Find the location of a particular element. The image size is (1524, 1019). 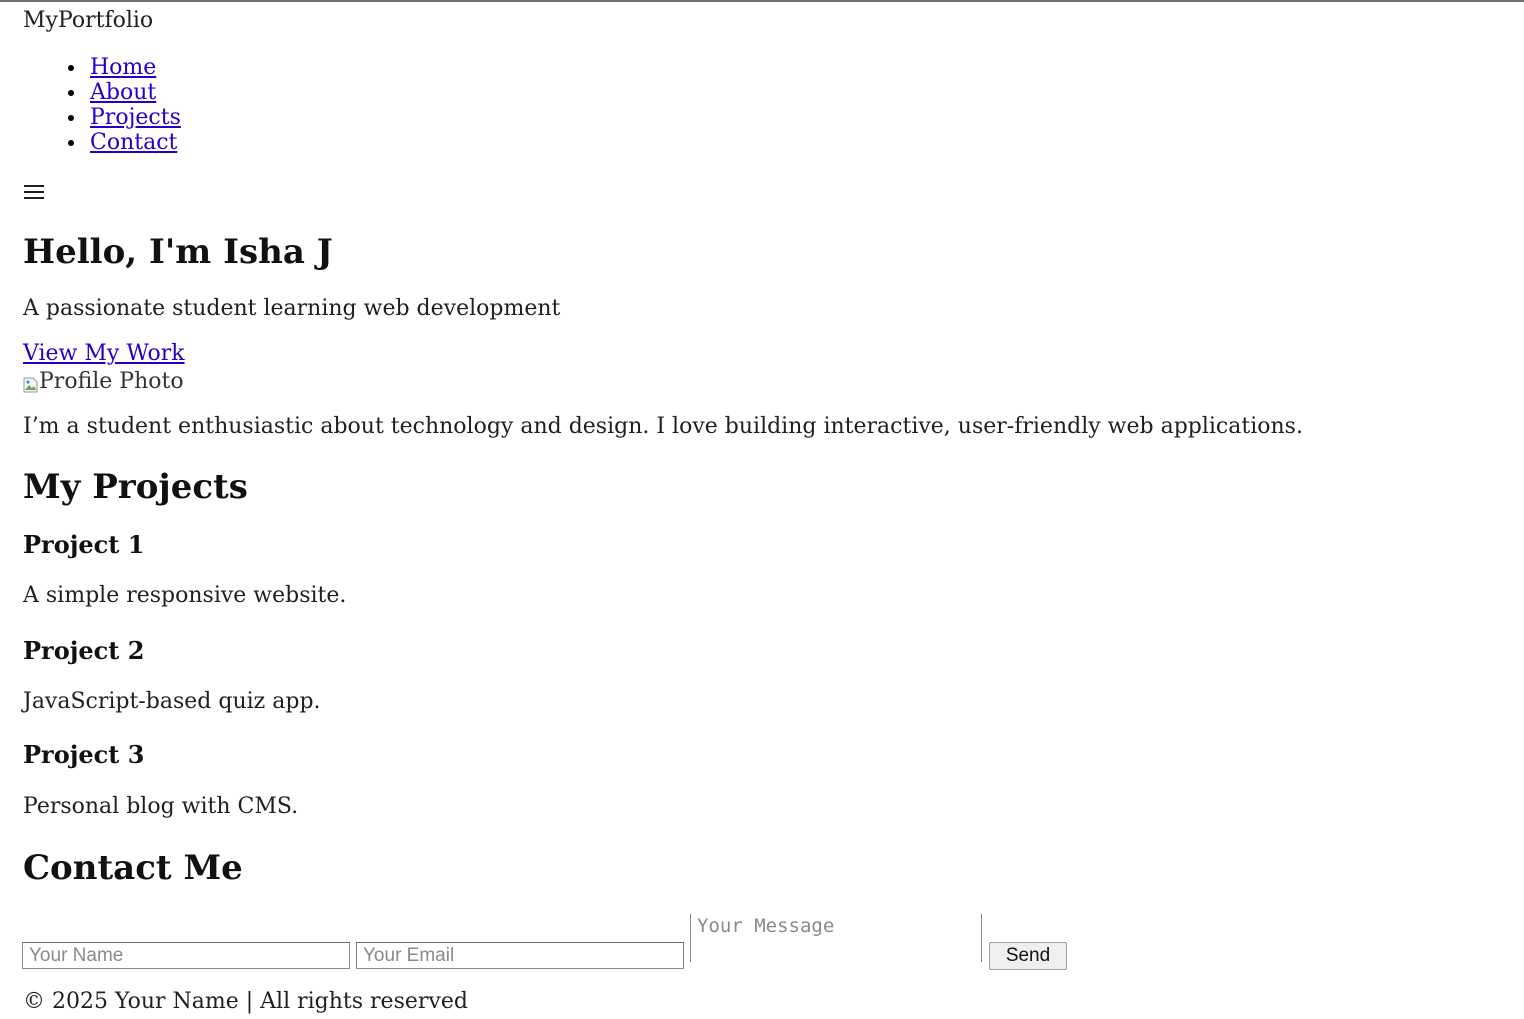

nav-item-about: About is located at coordinates (124, 92).